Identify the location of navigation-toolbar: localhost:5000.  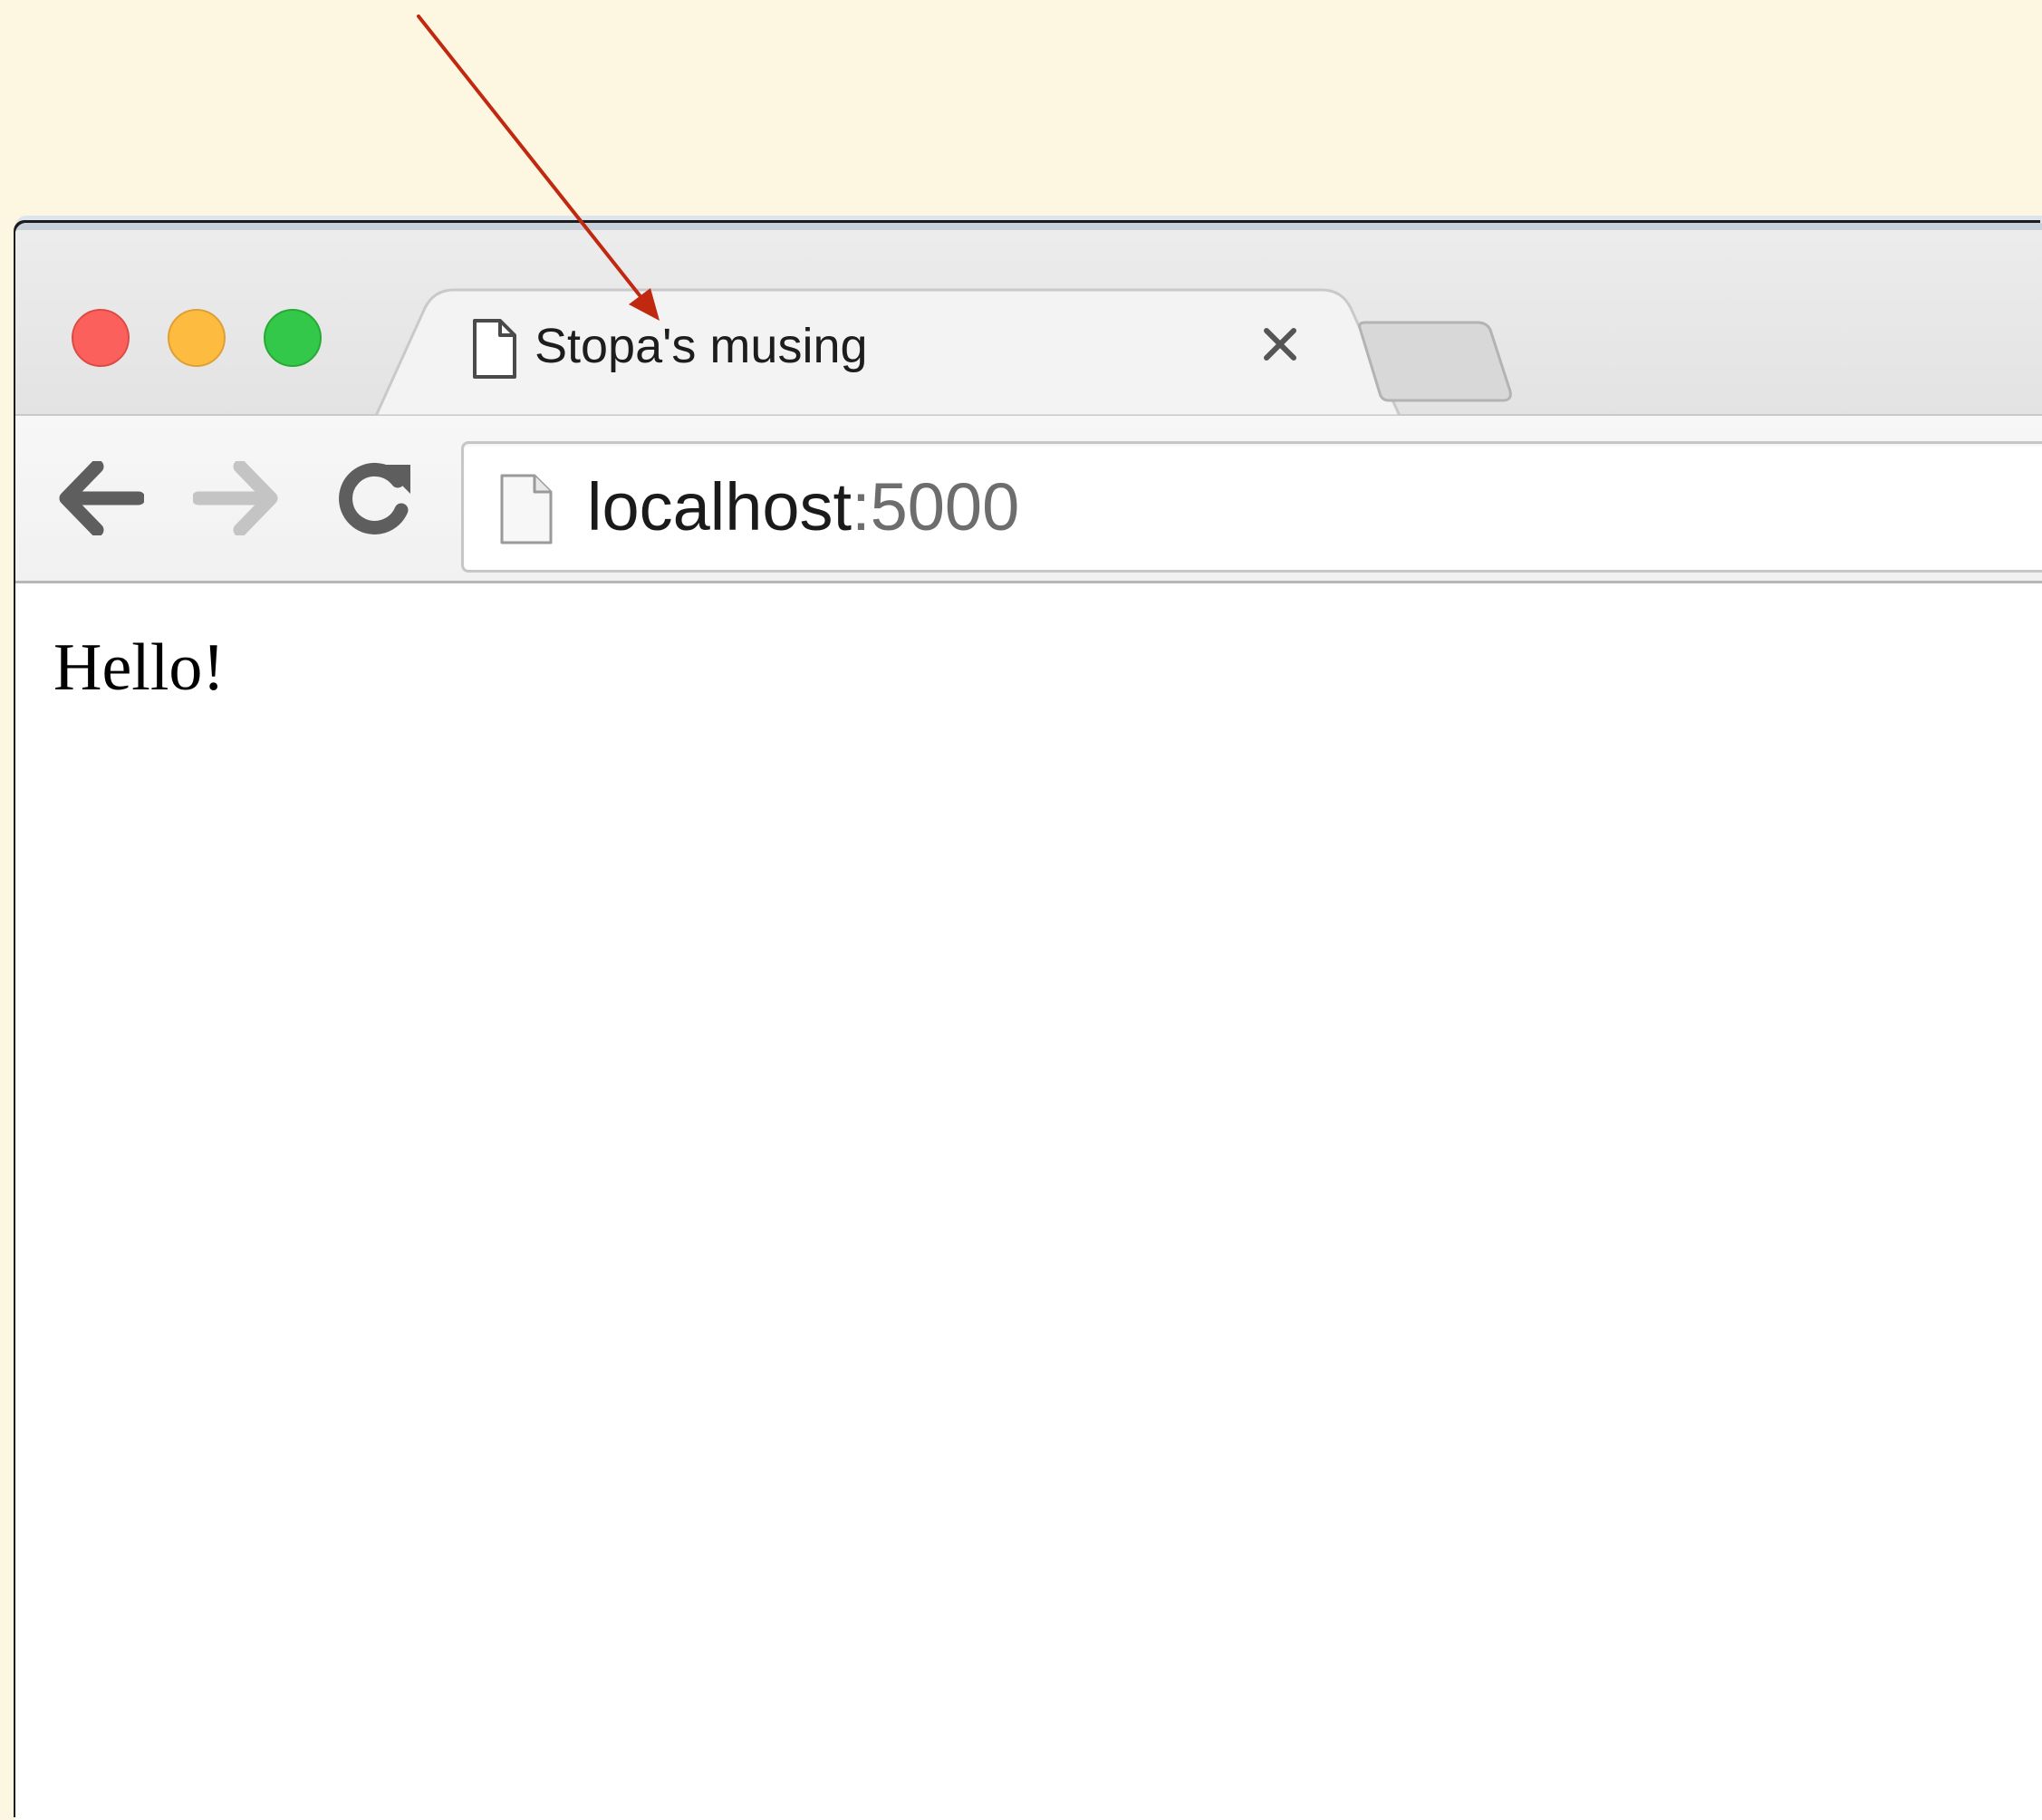
(1028, 500).